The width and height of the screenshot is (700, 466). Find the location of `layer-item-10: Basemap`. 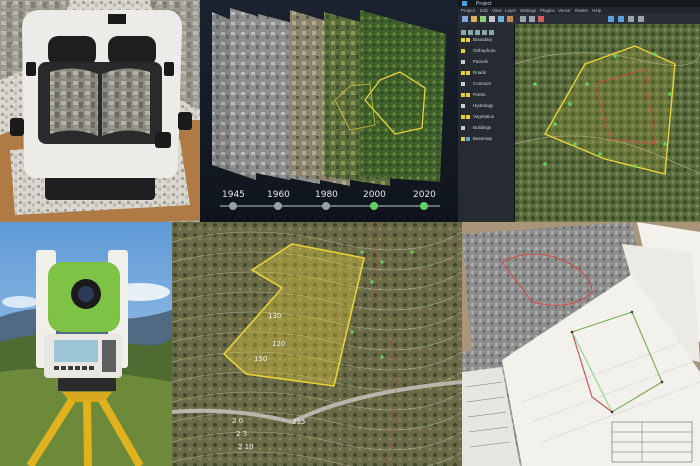

layer-item-10: Basemap is located at coordinates (482, 138).